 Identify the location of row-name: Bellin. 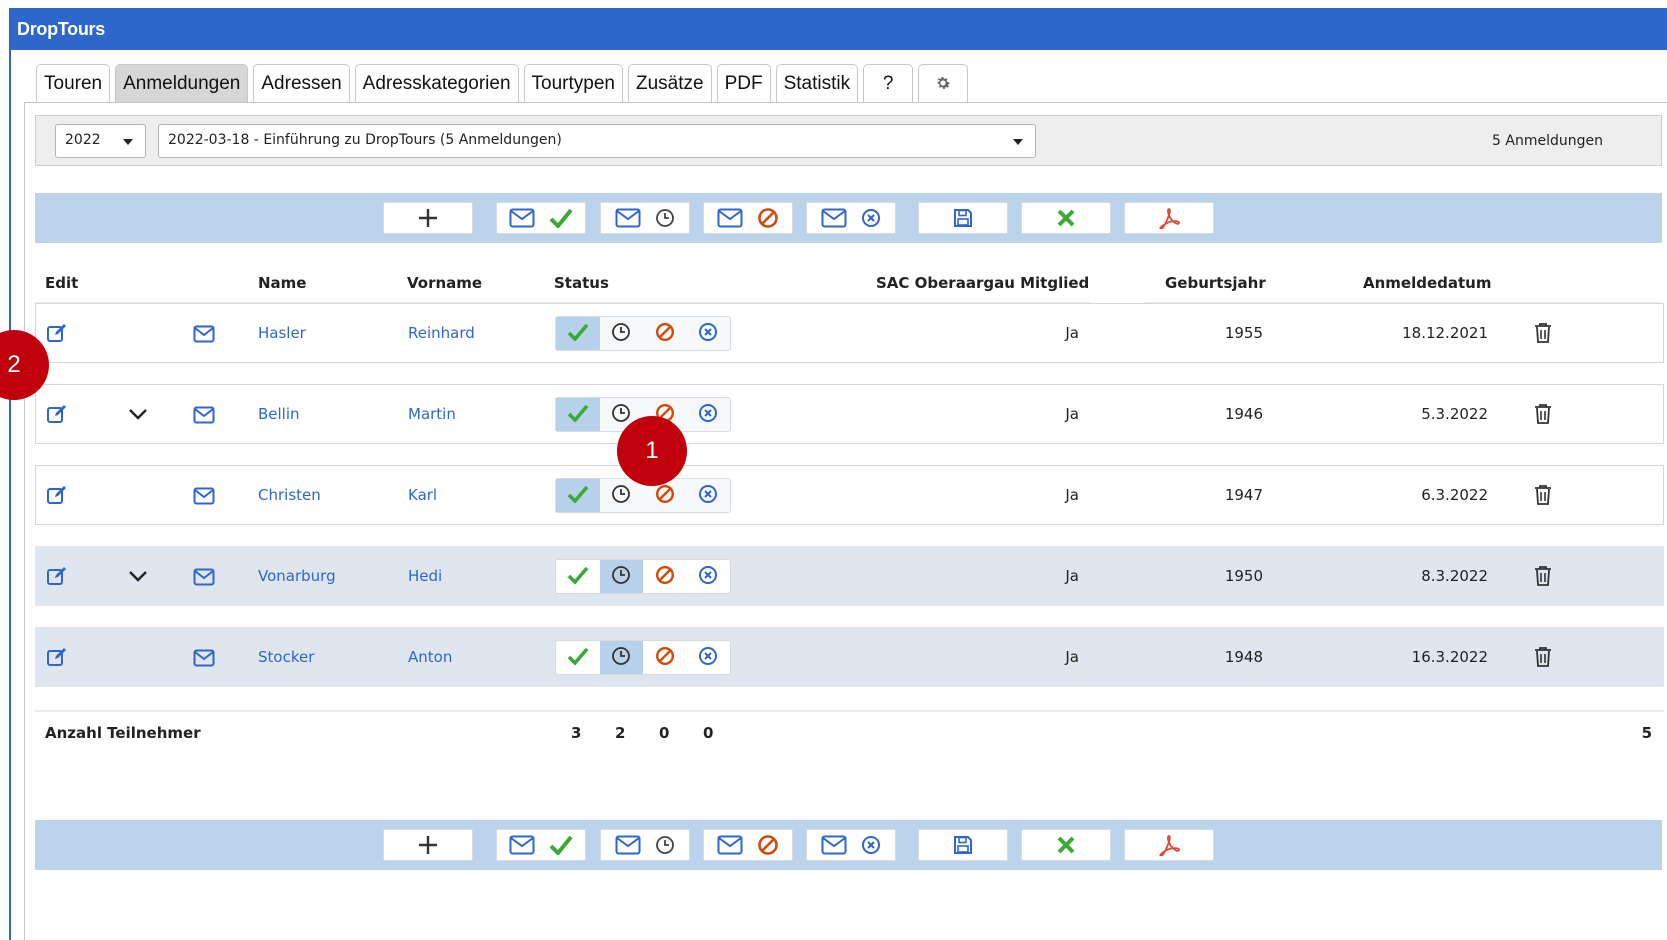
(279, 414).